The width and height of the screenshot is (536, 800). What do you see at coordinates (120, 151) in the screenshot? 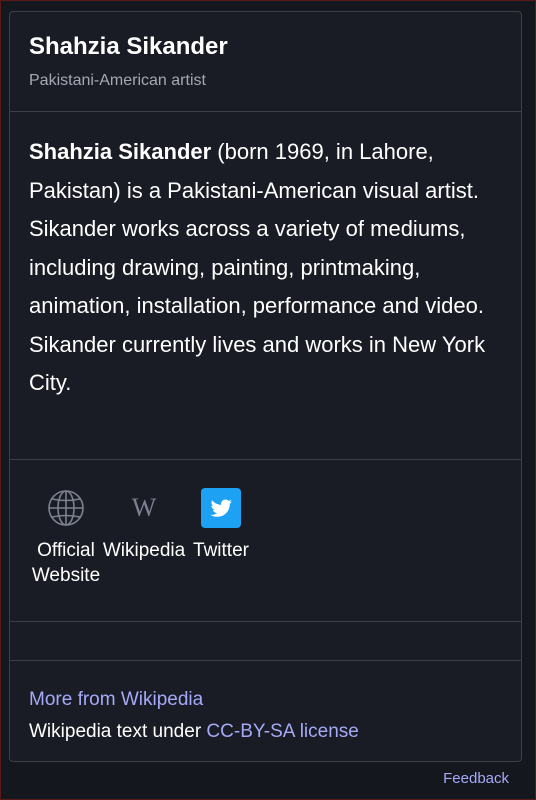
I see `abstract-name: Shahzia Sikander` at bounding box center [120, 151].